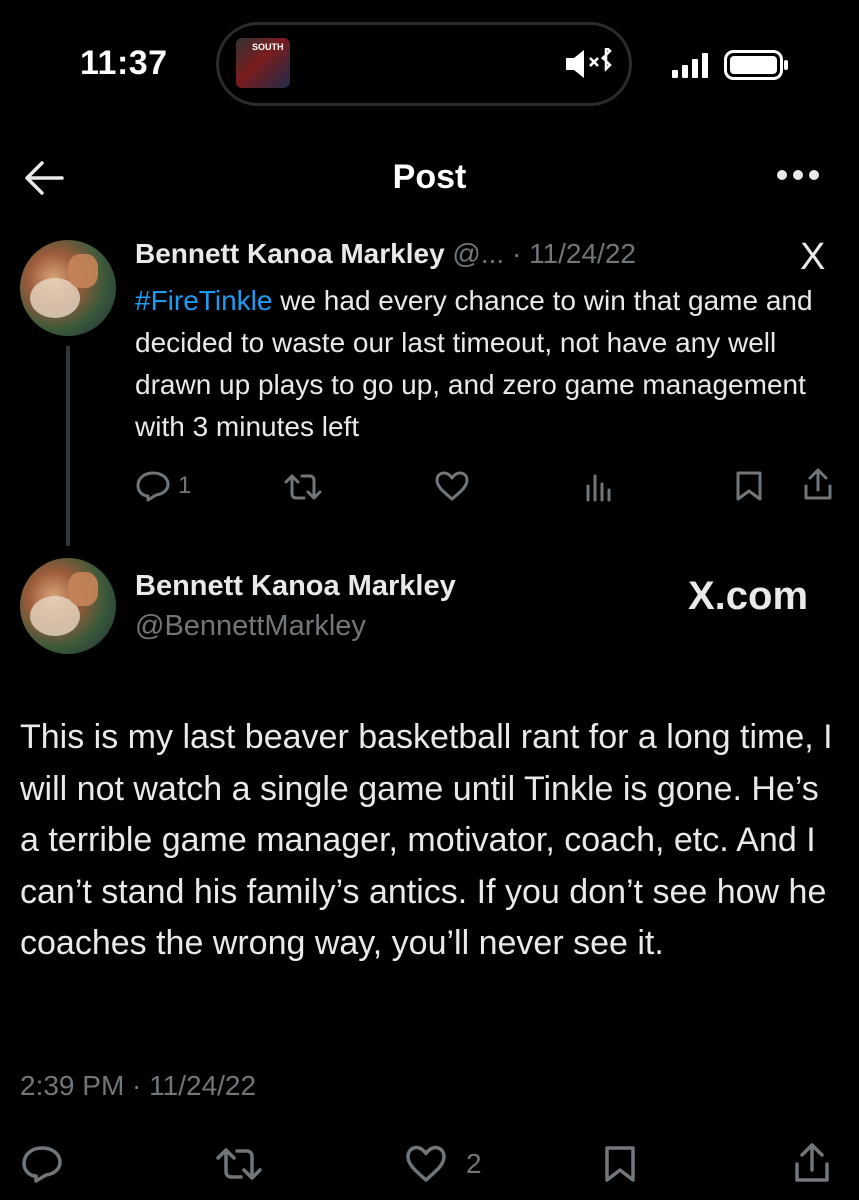  Describe the element at coordinates (263, 63) in the screenshot. I see `now-playing-thumbnail: SOUTH` at that location.